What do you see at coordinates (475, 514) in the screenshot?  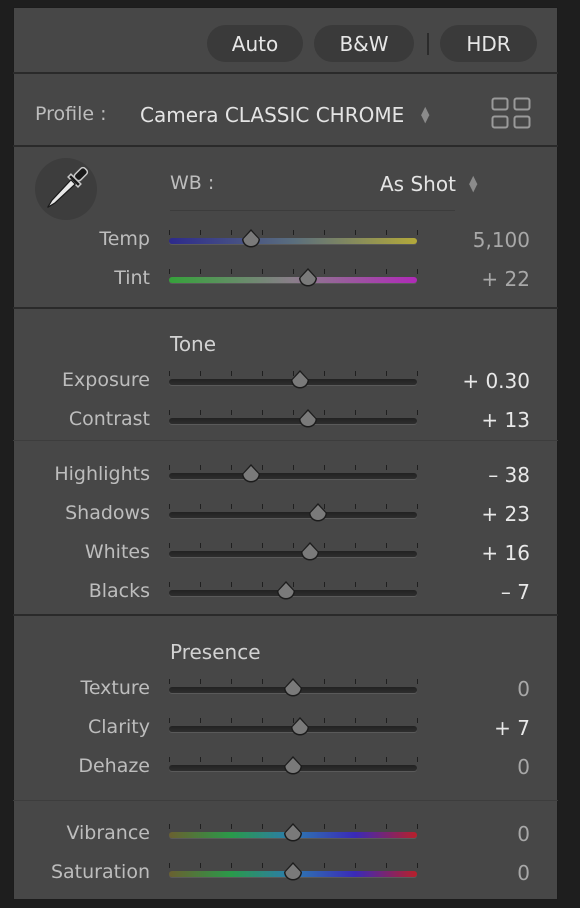 I see `shadows-value: + 23` at bounding box center [475, 514].